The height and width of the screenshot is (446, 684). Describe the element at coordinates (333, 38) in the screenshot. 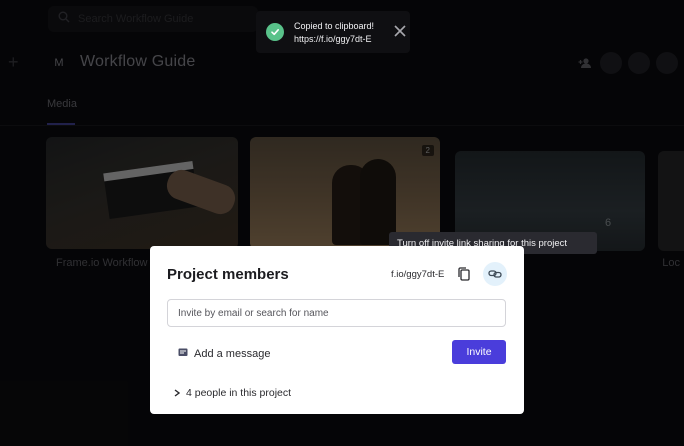

I see `toast-url: https://f.io/ggy7dt-E` at that location.